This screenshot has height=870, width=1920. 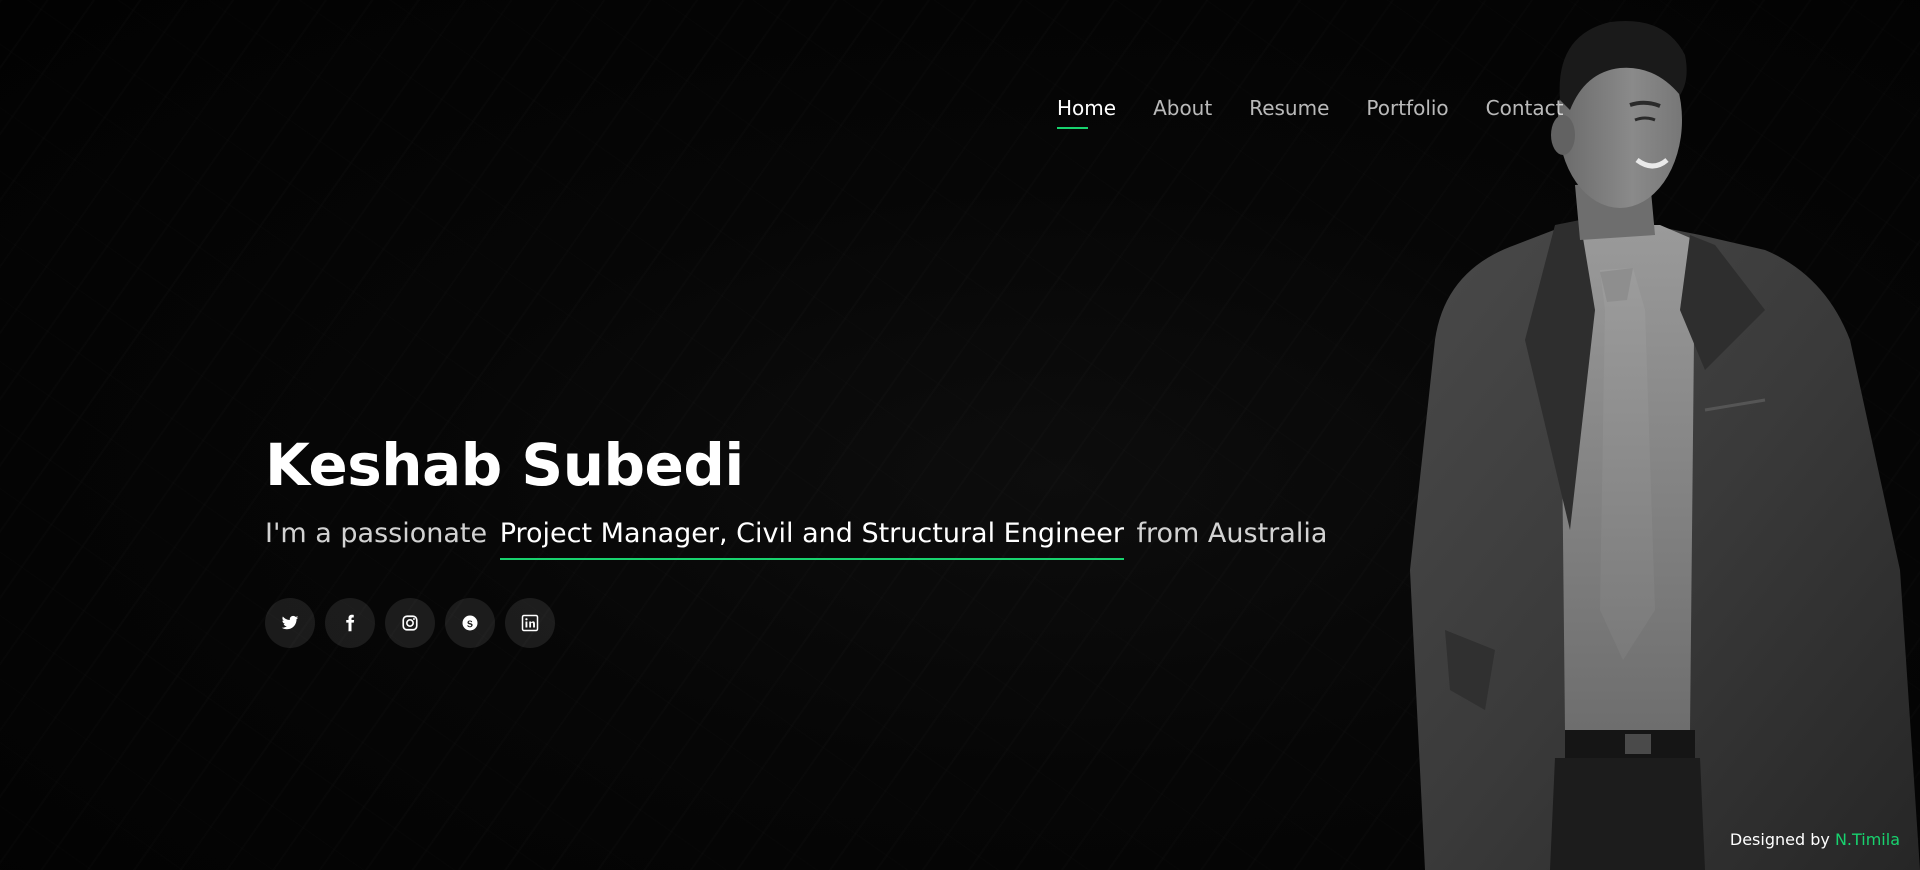 I want to click on credits-author-link: N.Timila, so click(x=1867, y=839).